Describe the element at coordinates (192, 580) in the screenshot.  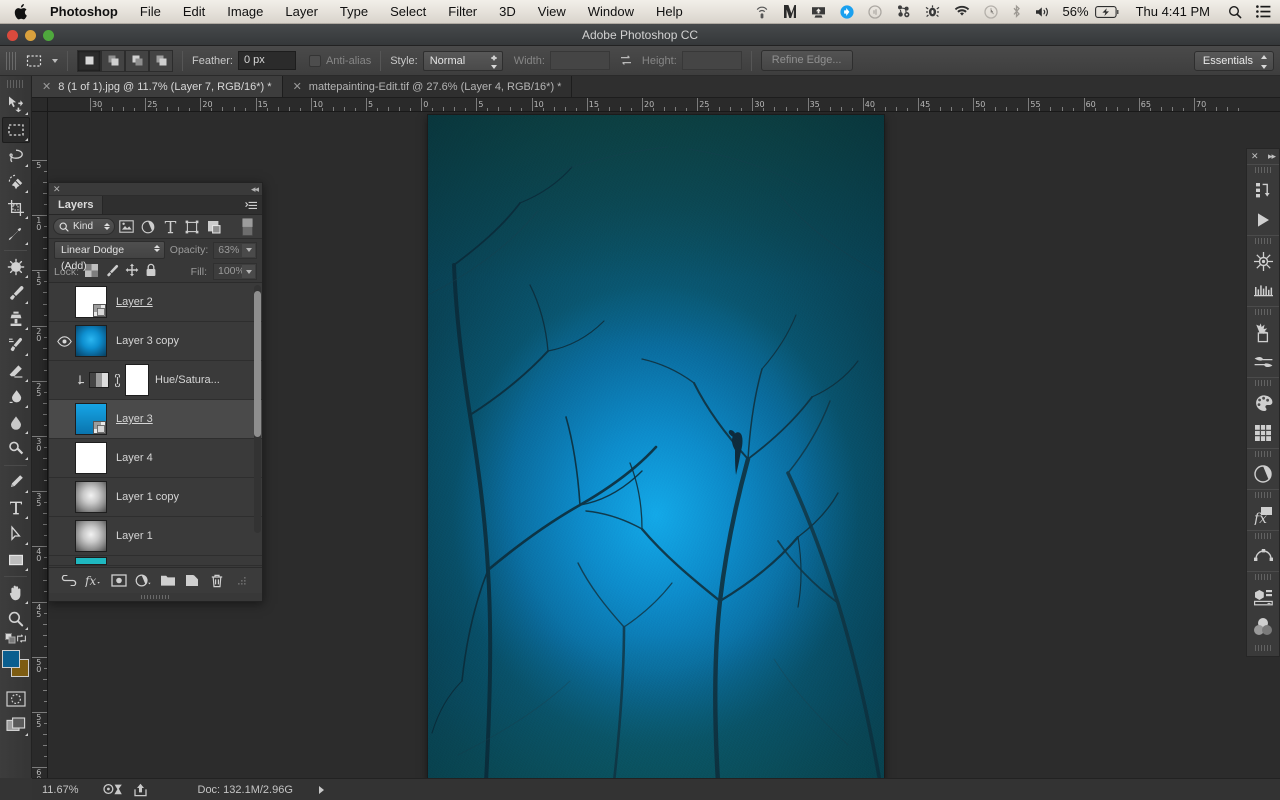
I see `new-layer-icon` at that location.